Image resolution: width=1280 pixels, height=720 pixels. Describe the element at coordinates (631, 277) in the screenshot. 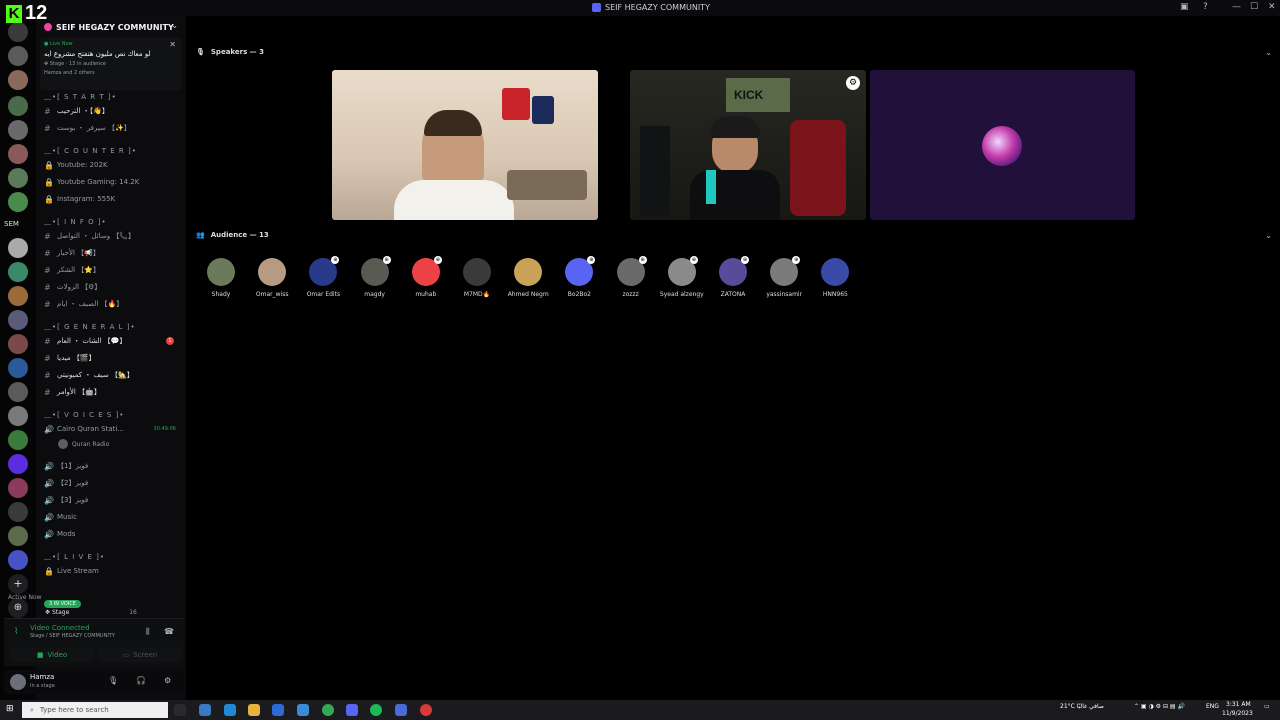

I see `audience-member: ⊕ zozzz` at that location.